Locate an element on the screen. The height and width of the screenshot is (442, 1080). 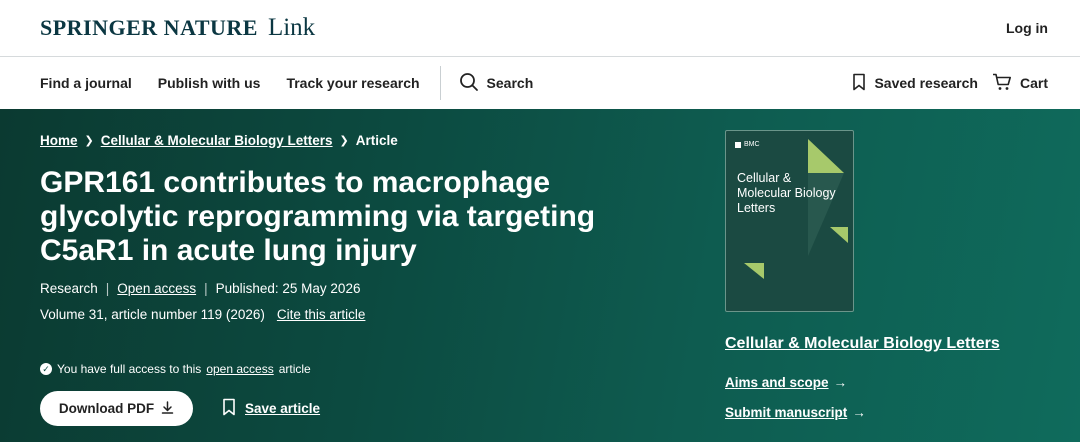
submit-manuscript-link: Submit manuscript → is located at coordinates (795, 412).